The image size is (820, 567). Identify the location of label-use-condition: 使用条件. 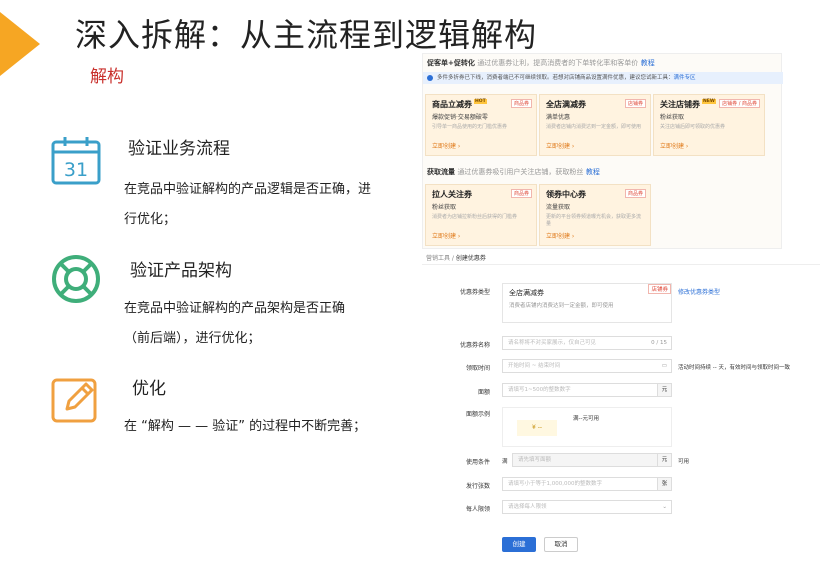
(477, 462).